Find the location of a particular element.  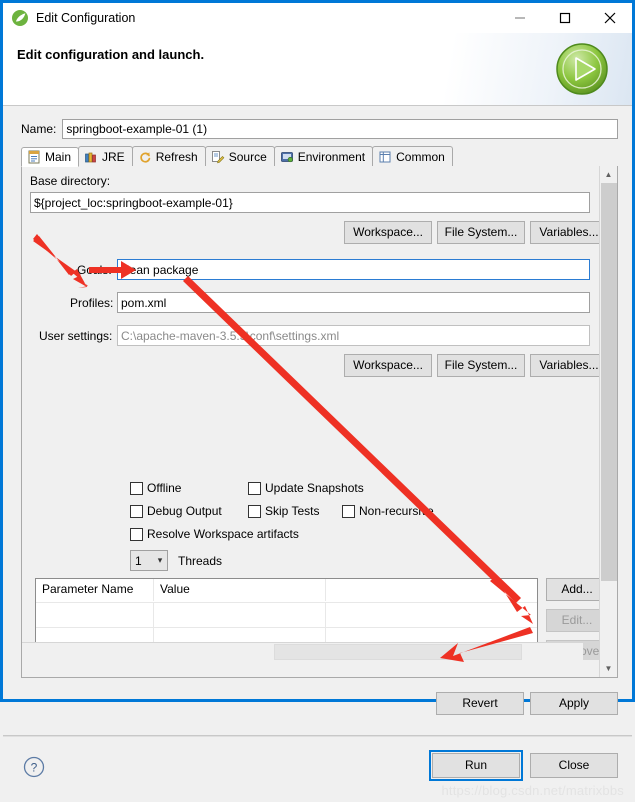

threads-select: 1 ▾ is located at coordinates (149, 560).